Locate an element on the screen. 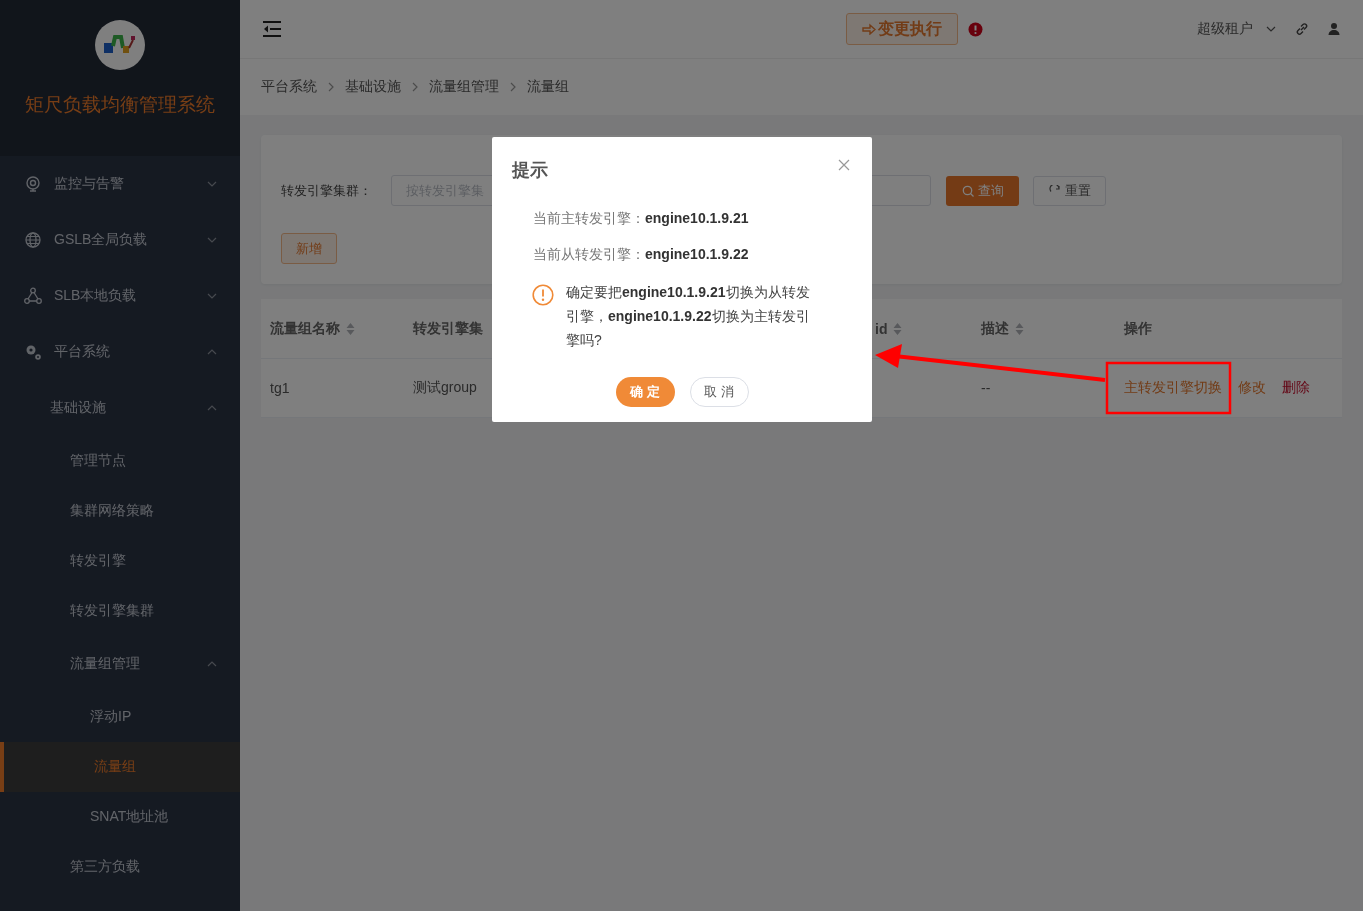 This screenshot has width=1363, height=911. action-link: 主转发引擎切换 is located at coordinates (1173, 388).